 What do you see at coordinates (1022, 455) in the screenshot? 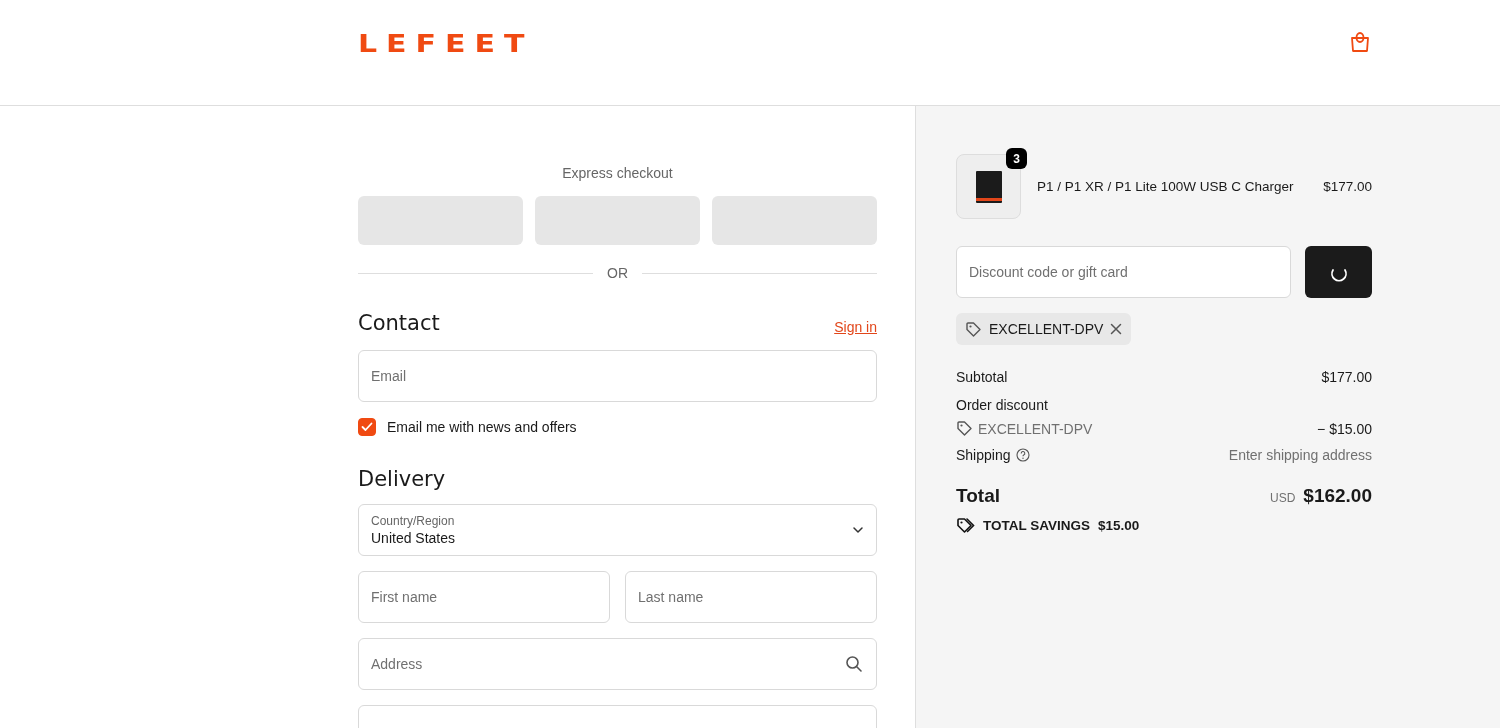
I see `help-icon` at bounding box center [1022, 455].